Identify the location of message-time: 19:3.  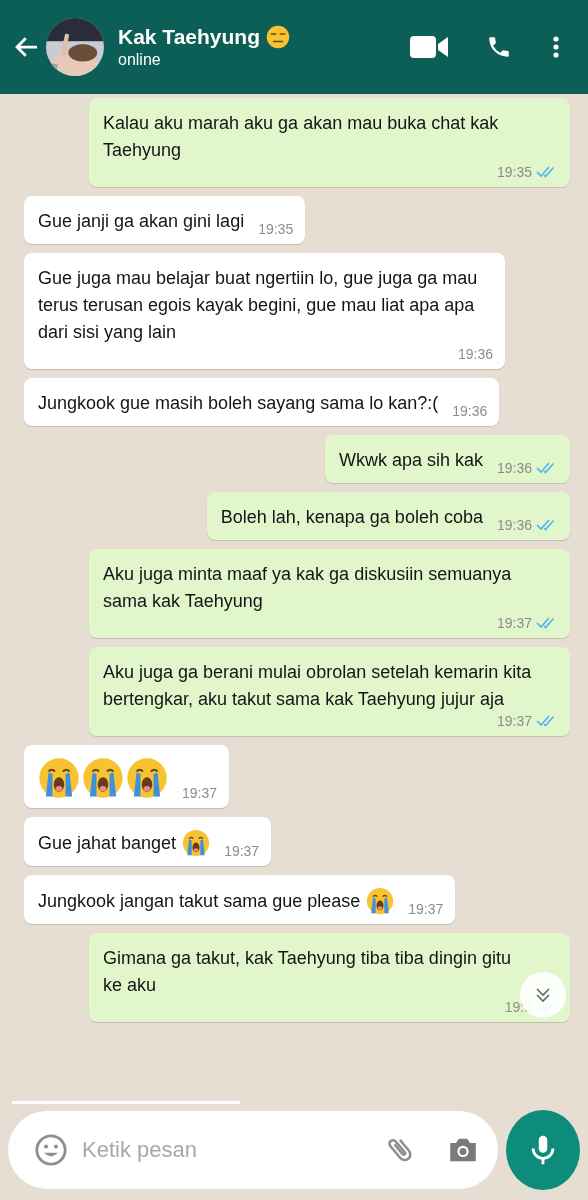
(518, 1007).